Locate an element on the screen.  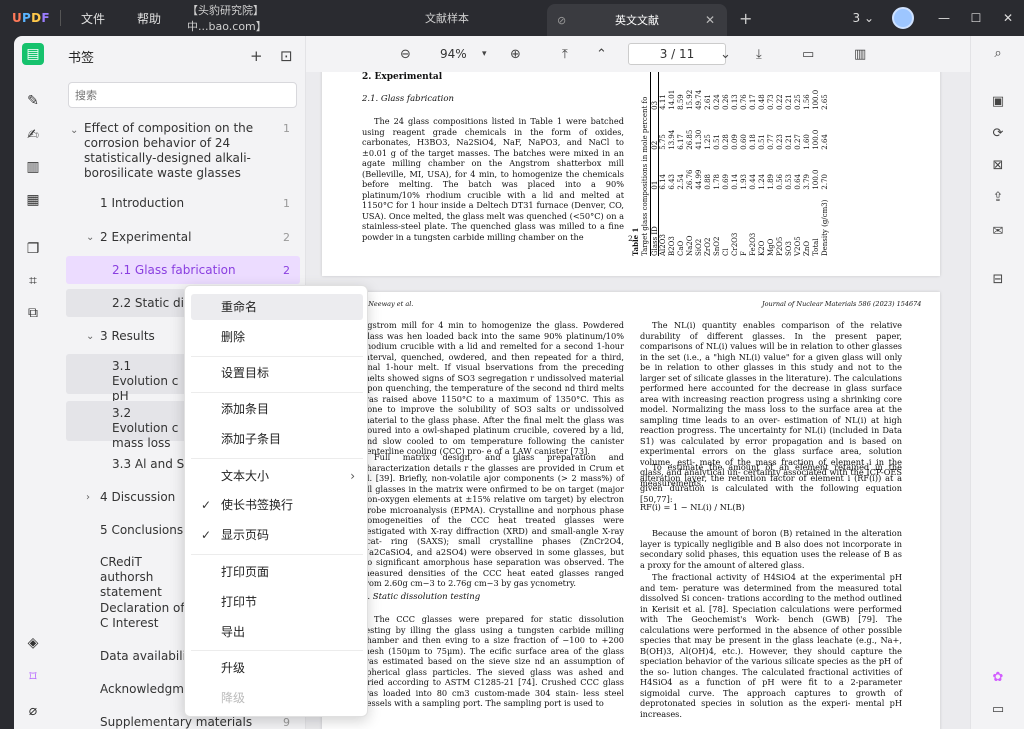
bookmark-icon: ⌑ is located at coordinates (33, 677).